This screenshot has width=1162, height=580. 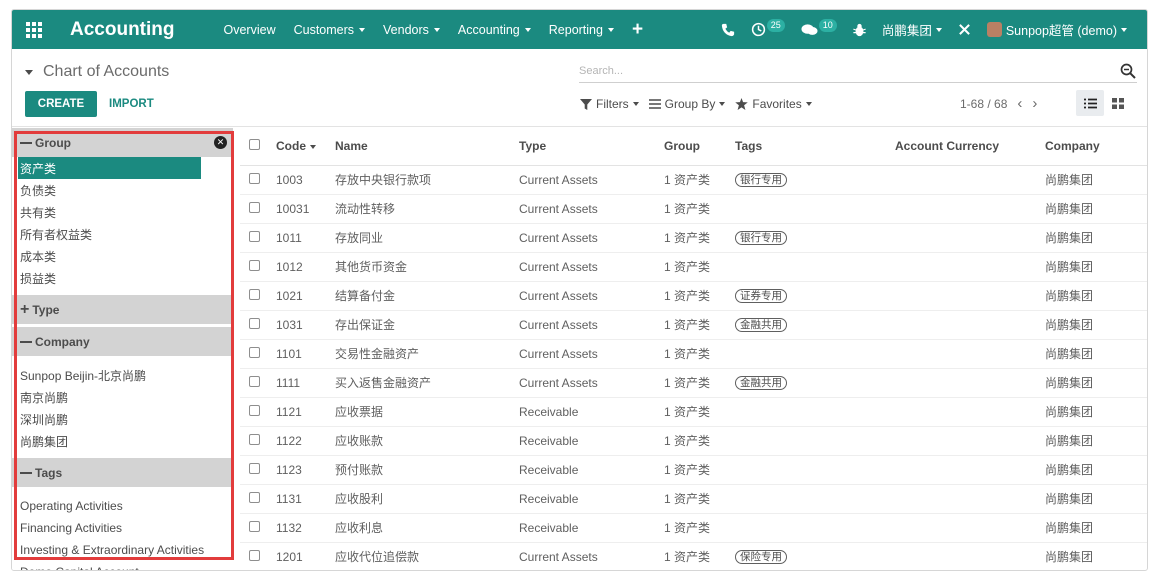 I want to click on messages-icon: 10, so click(x=819, y=29).